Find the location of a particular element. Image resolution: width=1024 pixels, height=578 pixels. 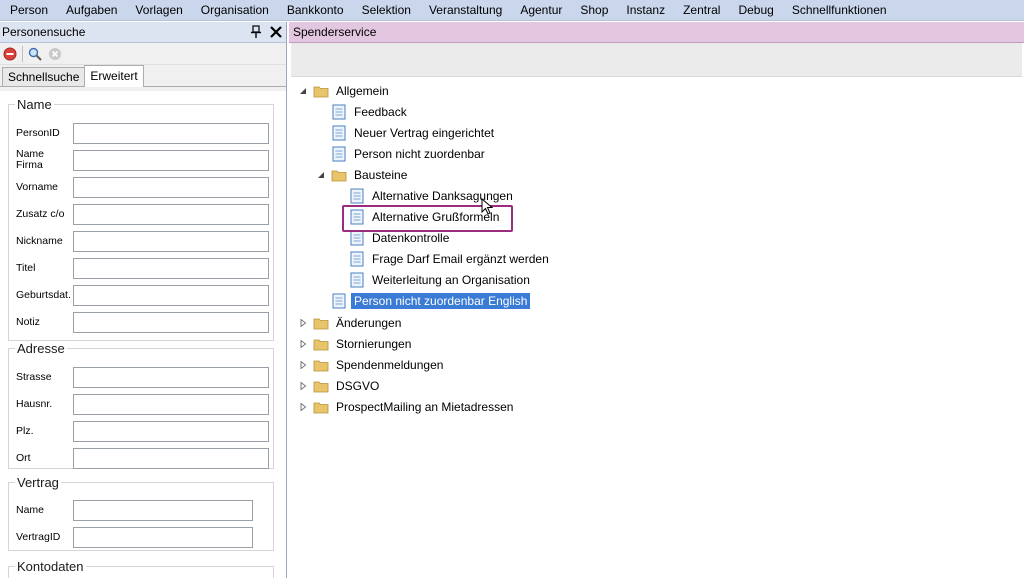

spenderservice-toolbar is located at coordinates (656, 60).